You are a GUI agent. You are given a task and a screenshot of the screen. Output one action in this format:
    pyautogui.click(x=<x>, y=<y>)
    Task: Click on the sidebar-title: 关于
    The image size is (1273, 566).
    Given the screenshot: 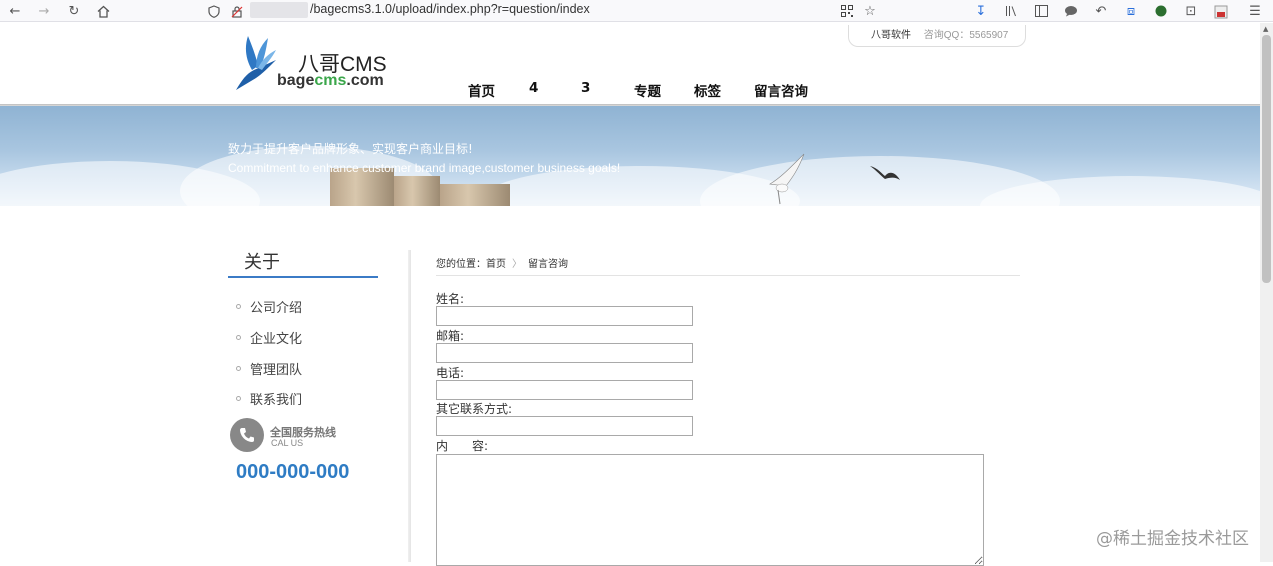 What is the action you would take?
    pyautogui.click(x=262, y=262)
    